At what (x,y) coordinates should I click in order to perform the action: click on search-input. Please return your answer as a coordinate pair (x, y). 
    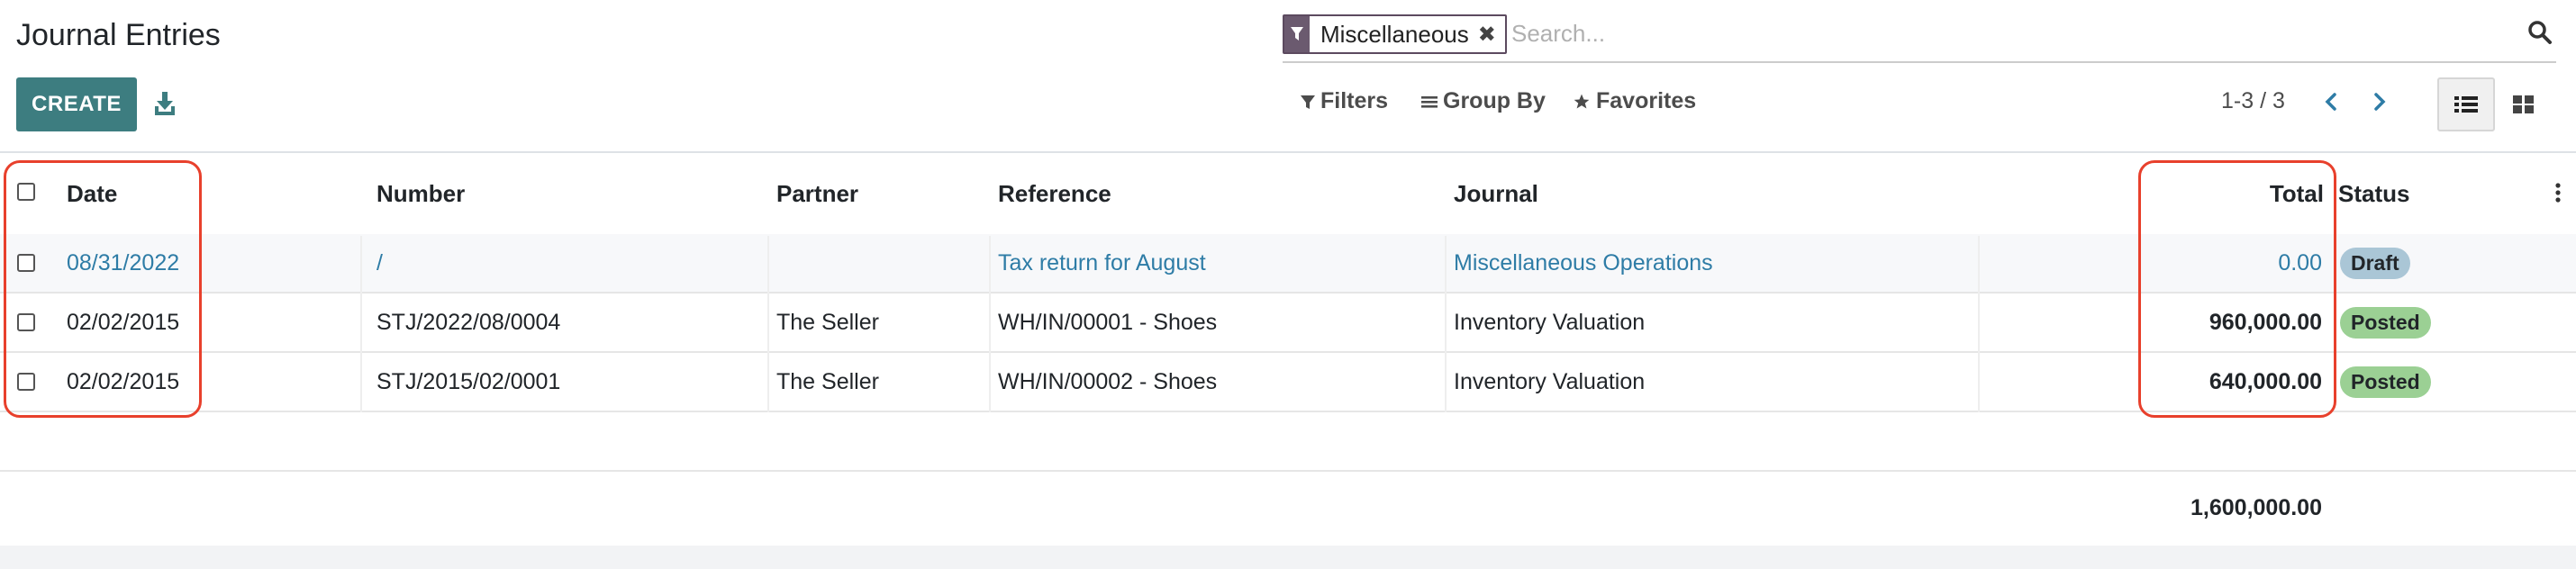
    Looking at the image, I should click on (2007, 33).